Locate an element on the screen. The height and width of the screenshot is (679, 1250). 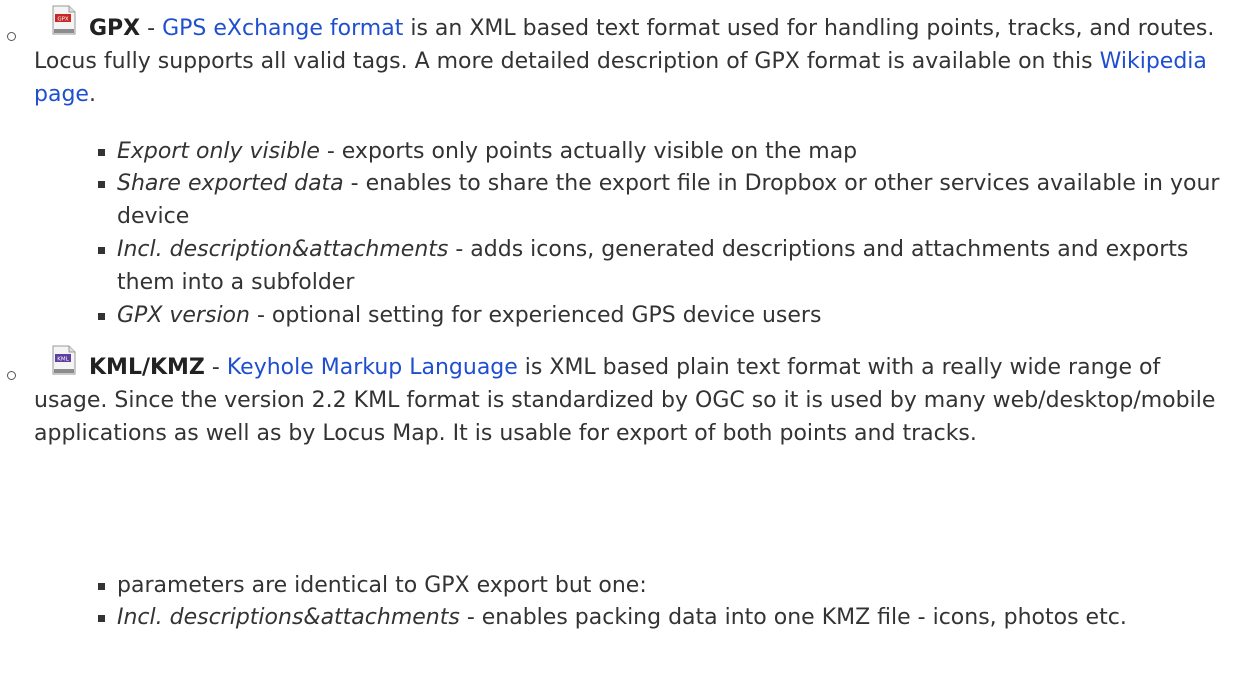
option-term: Incl. descriptions&attachments is located at coordinates (288, 617).